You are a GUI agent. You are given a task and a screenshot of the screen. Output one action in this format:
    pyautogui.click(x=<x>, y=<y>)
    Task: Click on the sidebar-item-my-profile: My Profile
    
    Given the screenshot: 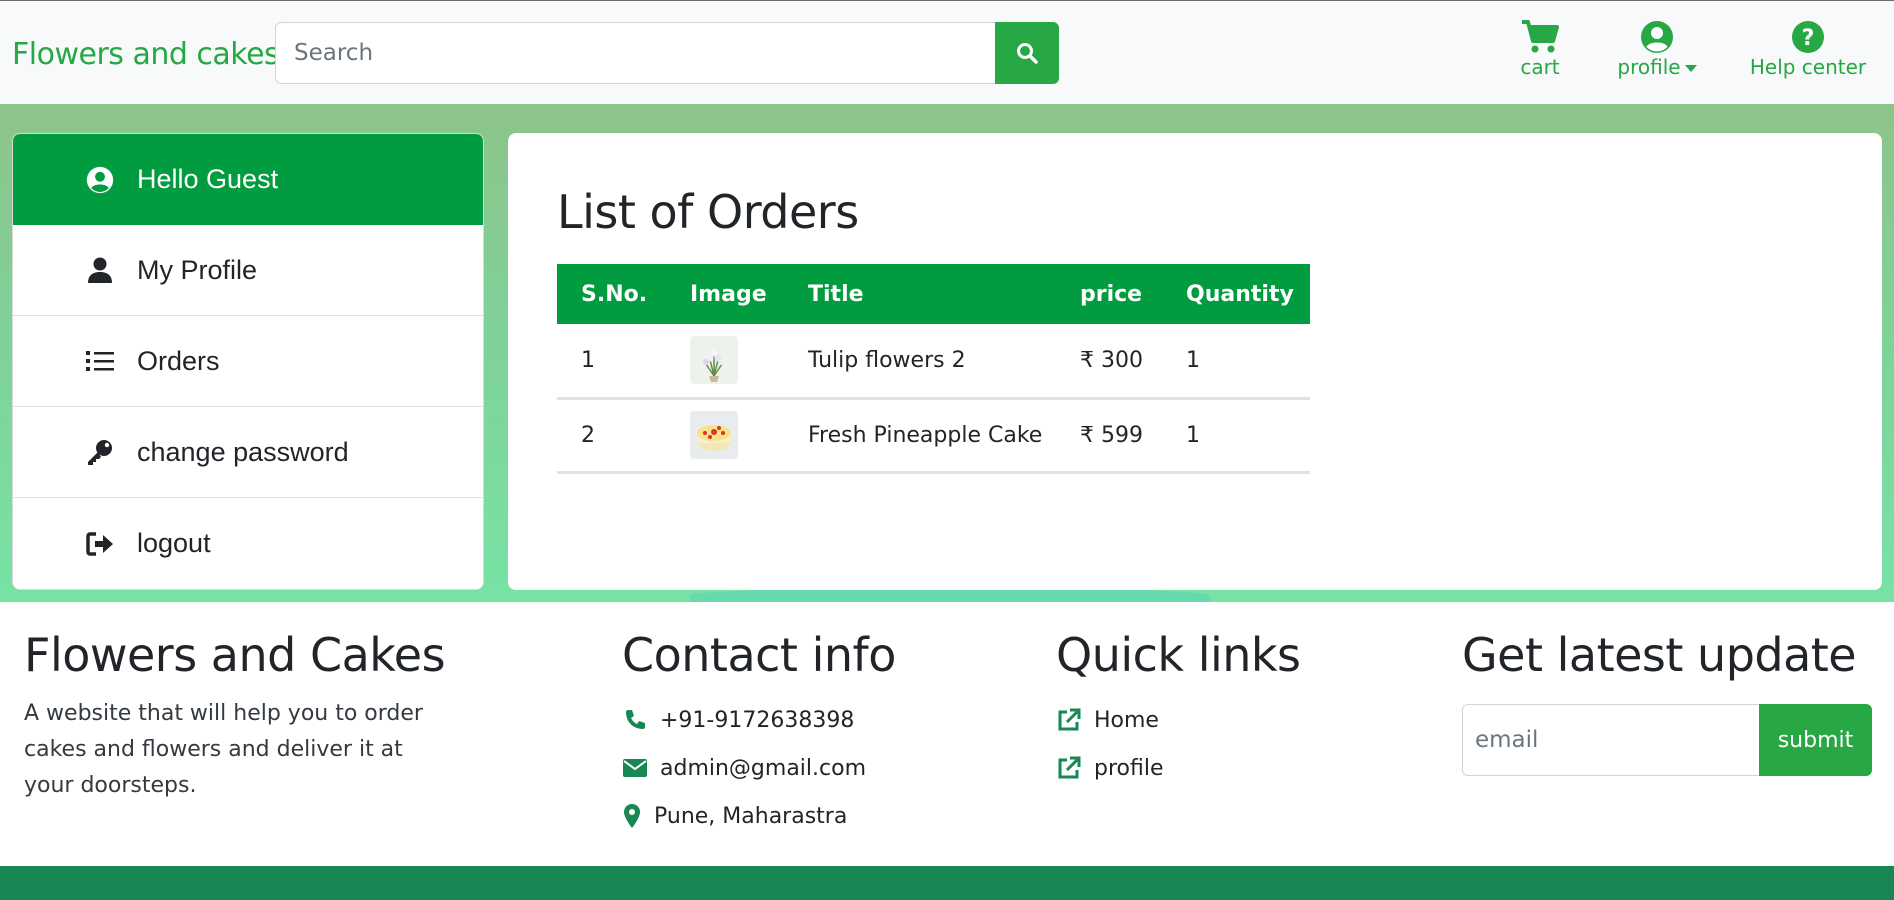 What is the action you would take?
    pyautogui.click(x=248, y=270)
    